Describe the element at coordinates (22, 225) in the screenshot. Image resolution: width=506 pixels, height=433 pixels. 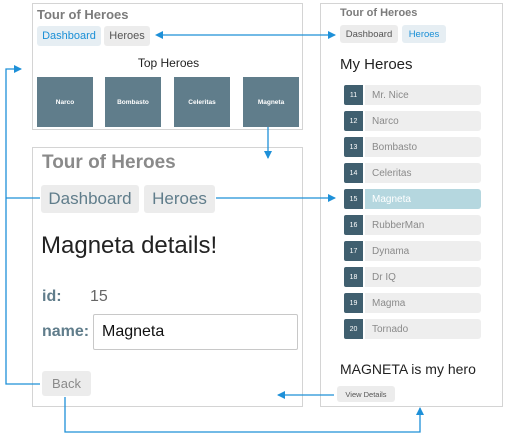
I see `back-to-dashboard-arrow` at that location.